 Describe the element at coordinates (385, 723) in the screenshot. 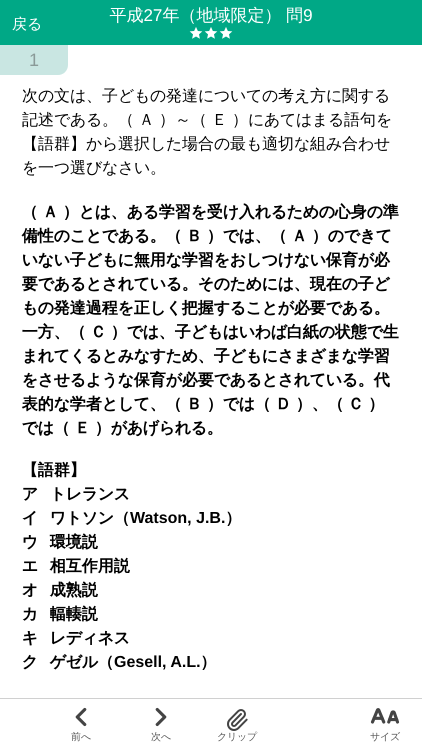

I see `text-size-button: サイズ` at that location.